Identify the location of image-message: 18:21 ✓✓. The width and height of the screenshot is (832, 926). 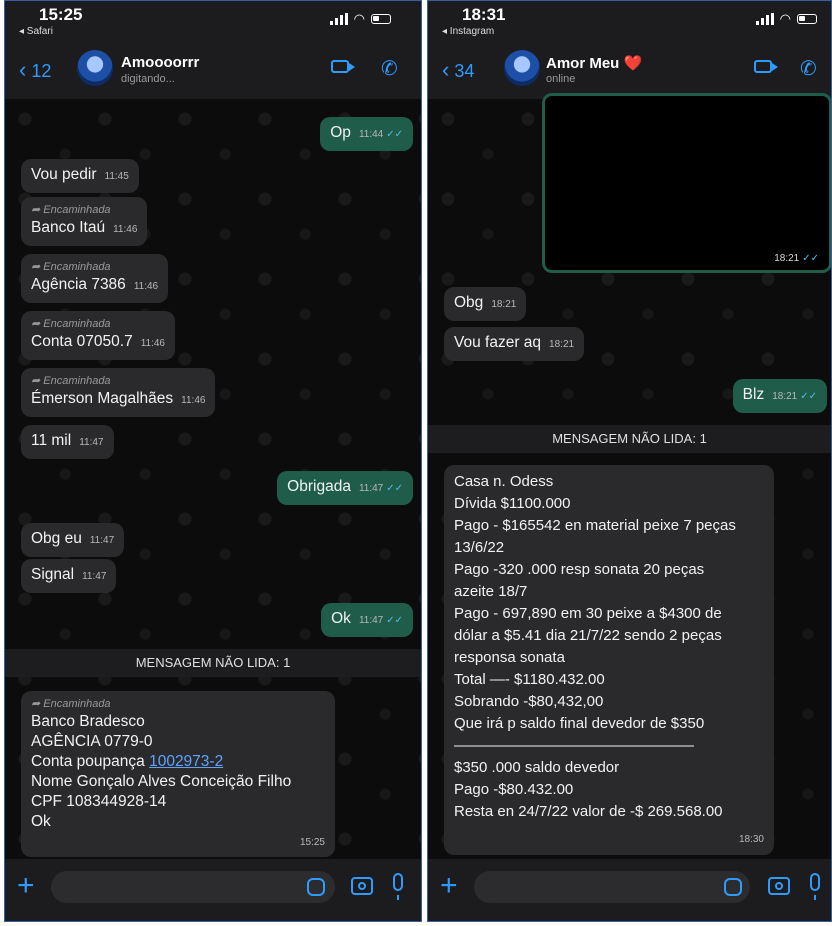
(686, 183).